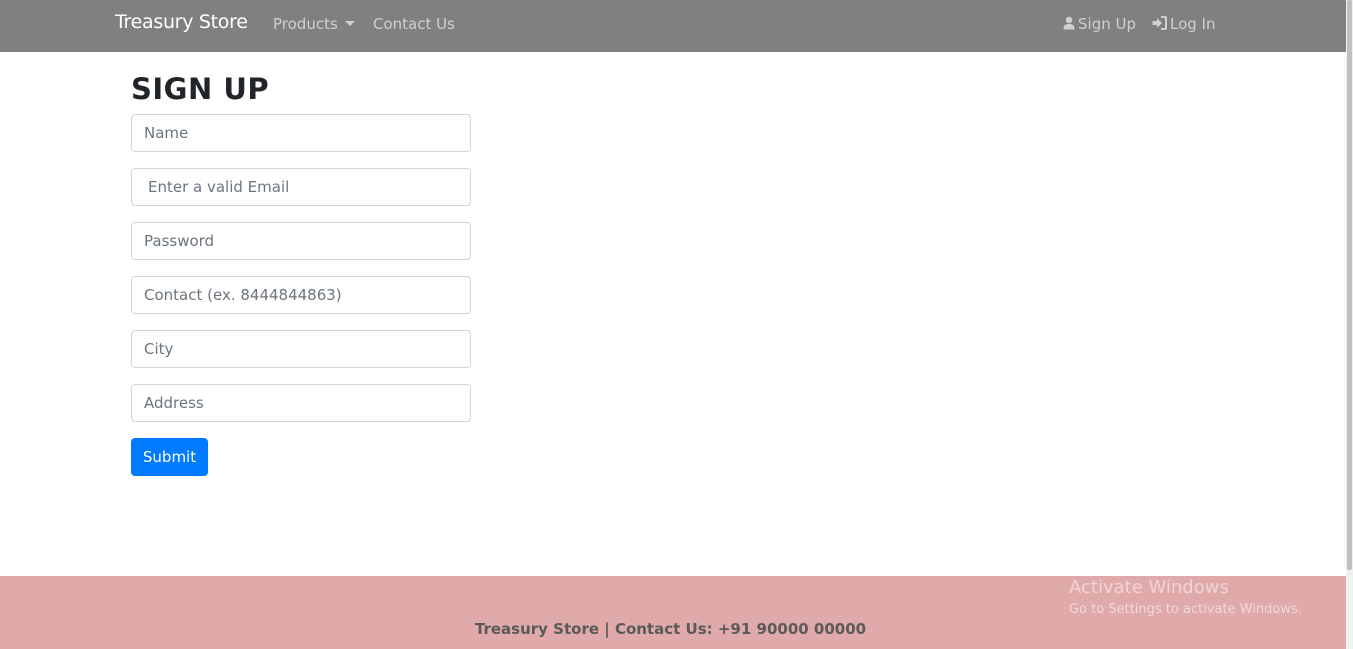 Image resolution: width=1353 pixels, height=649 pixels. Describe the element at coordinates (349, 23) in the screenshot. I see `caret-down-icon` at that location.